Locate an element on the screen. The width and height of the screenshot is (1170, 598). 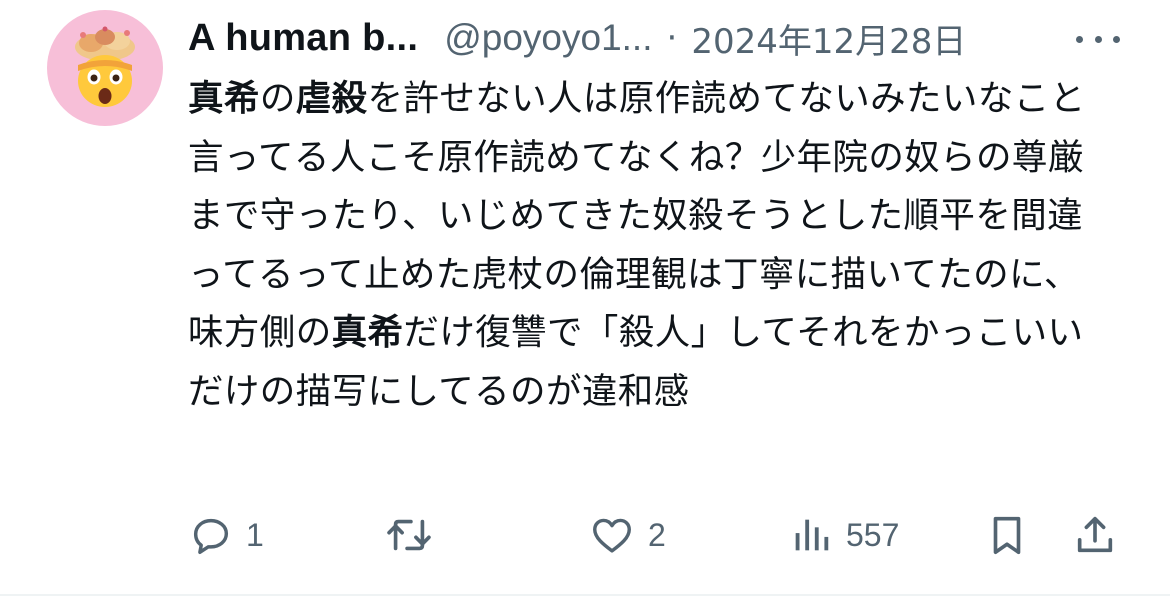
share-button is located at coordinates (1095, 535).